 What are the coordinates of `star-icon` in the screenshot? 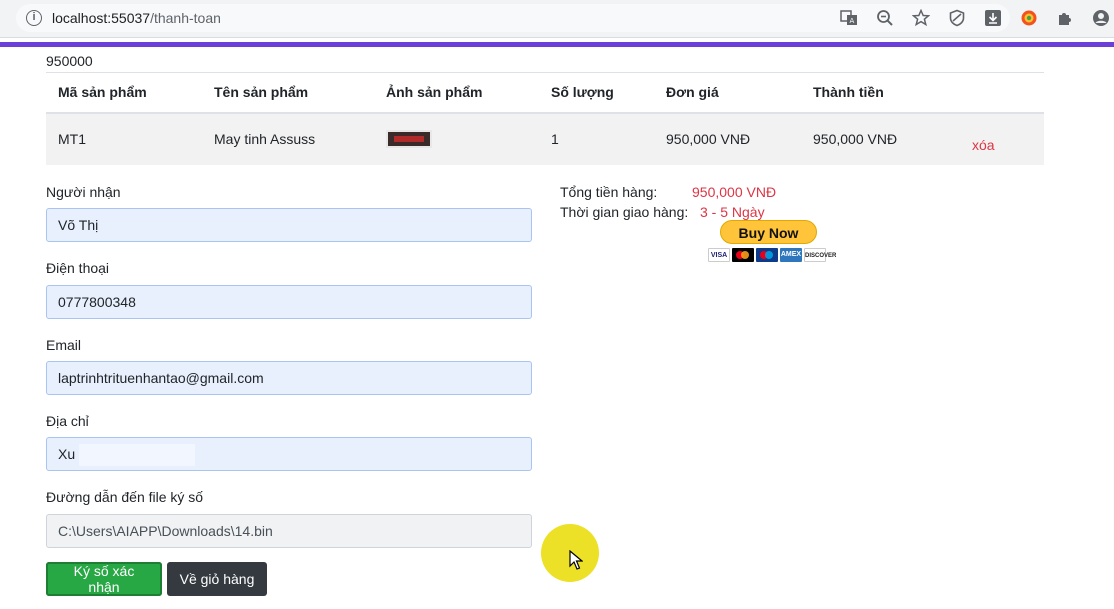 It's located at (921, 18).